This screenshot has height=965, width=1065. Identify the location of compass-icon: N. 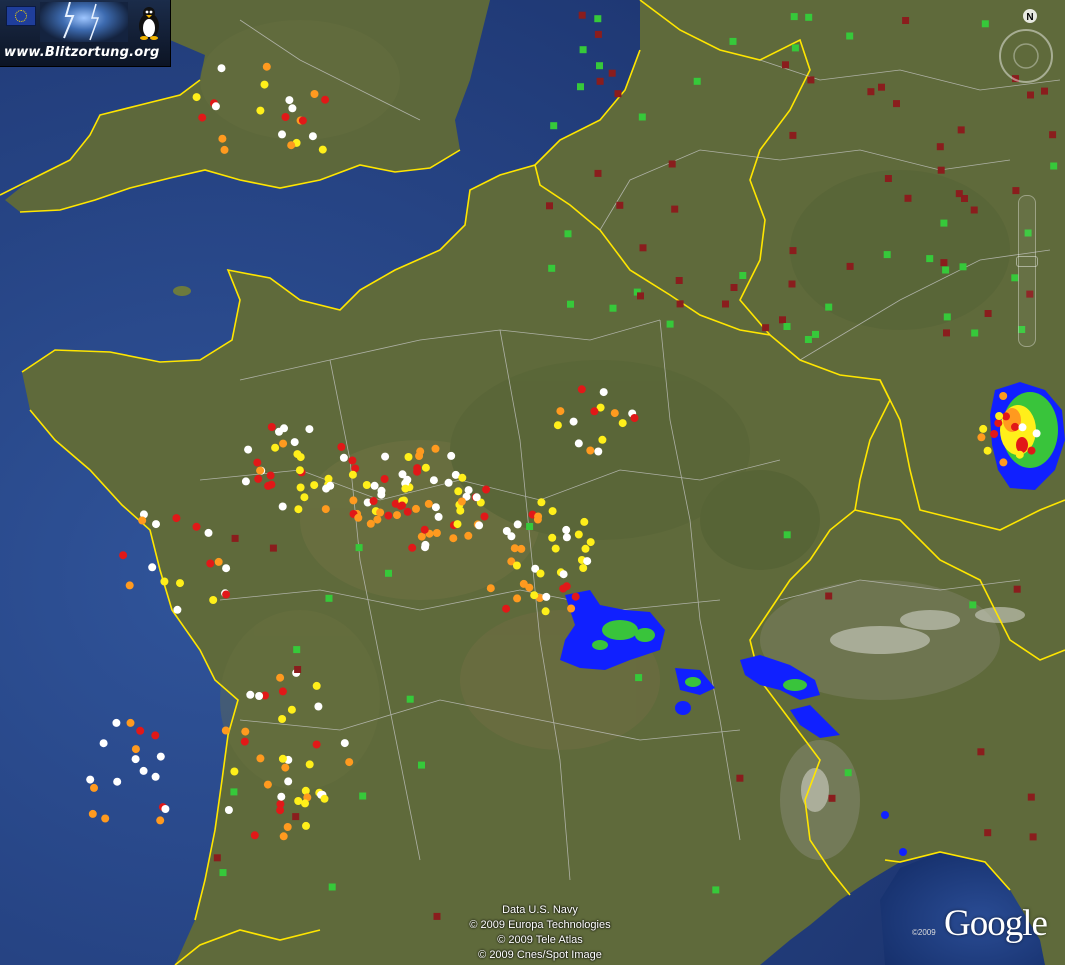
(1023, 46).